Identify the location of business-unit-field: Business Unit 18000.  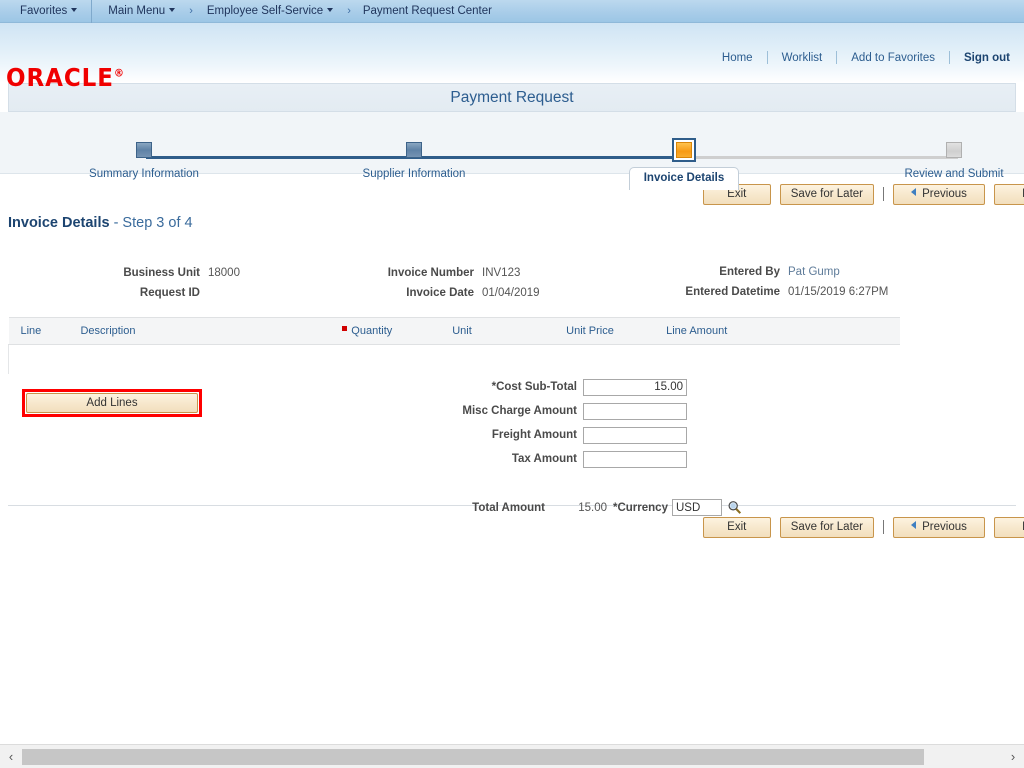
(125, 273).